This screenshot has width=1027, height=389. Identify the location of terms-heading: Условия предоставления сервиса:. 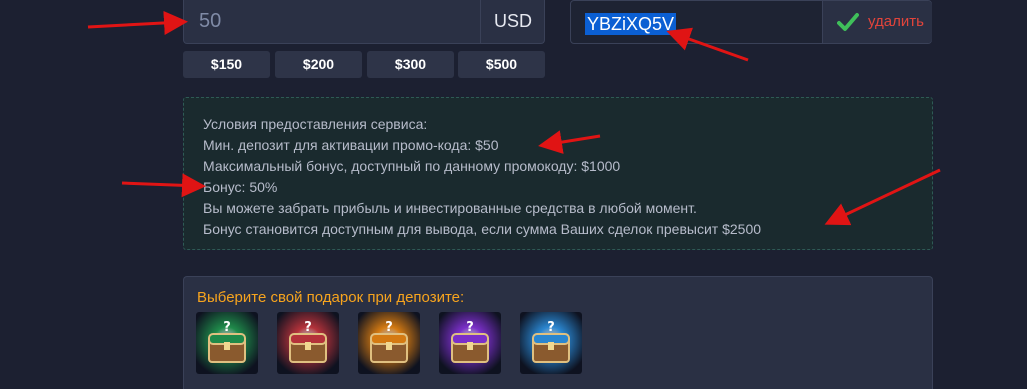
(315, 124).